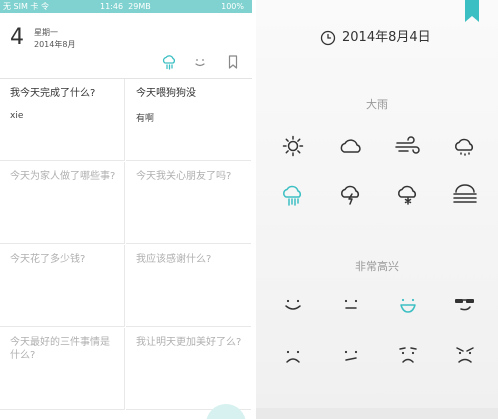  Describe the element at coordinates (465, 355) in the screenshot. I see `angry-icon` at that location.